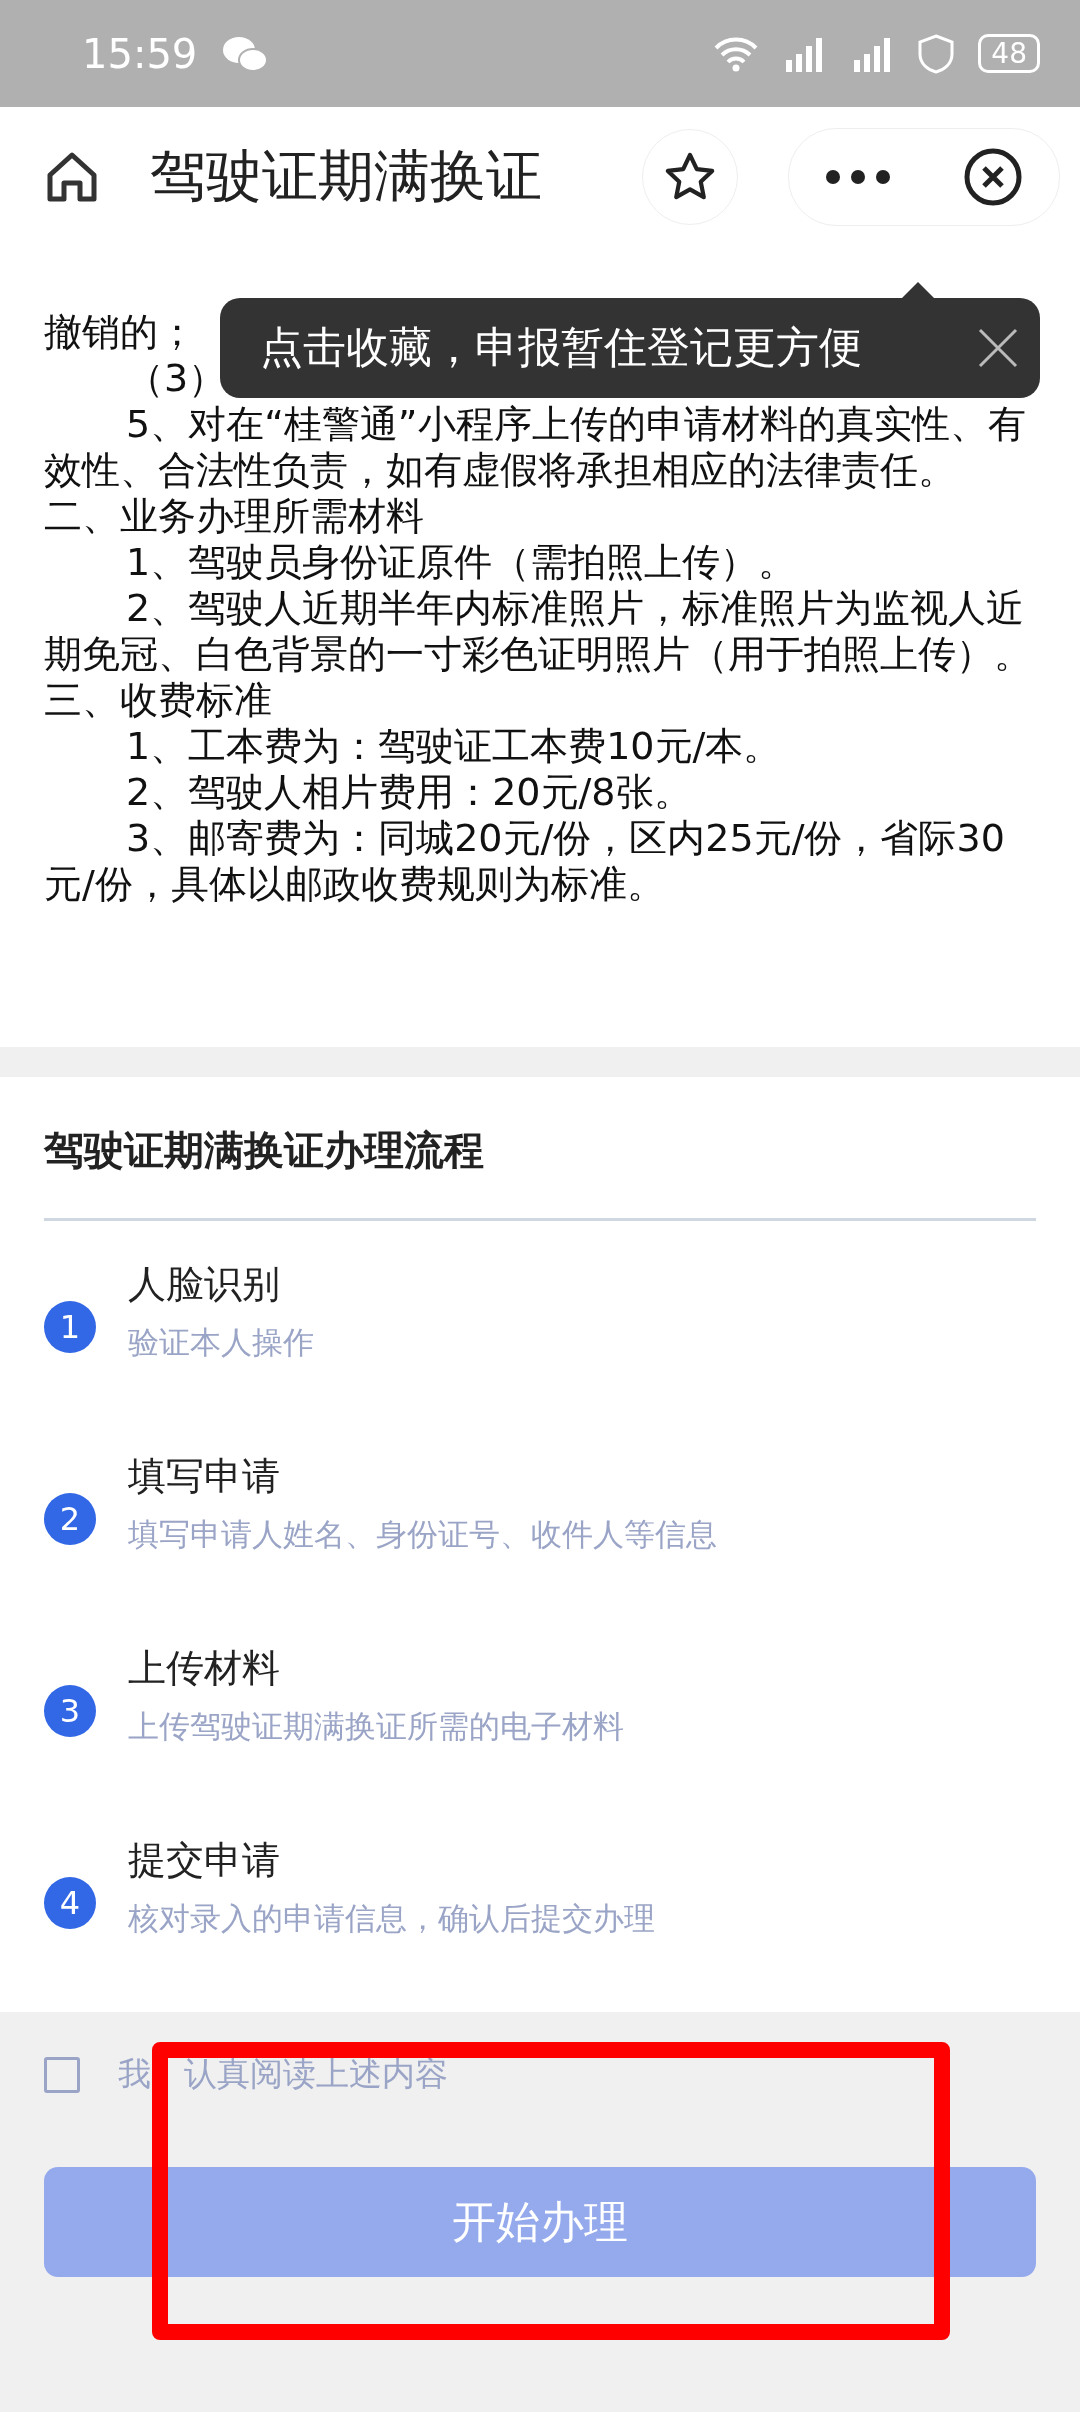 The width and height of the screenshot is (1080, 2412). What do you see at coordinates (1009, 53) in the screenshot?
I see `battery-level: 48` at bounding box center [1009, 53].